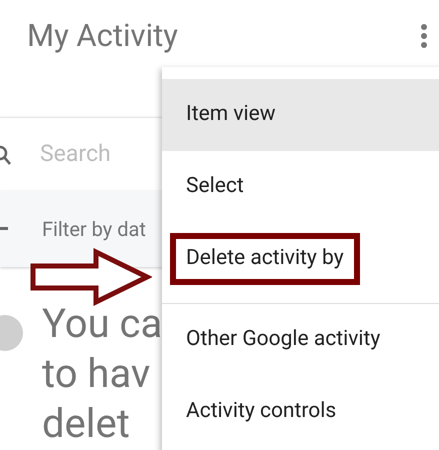  I want to click on message-line: delet, so click(86, 424).